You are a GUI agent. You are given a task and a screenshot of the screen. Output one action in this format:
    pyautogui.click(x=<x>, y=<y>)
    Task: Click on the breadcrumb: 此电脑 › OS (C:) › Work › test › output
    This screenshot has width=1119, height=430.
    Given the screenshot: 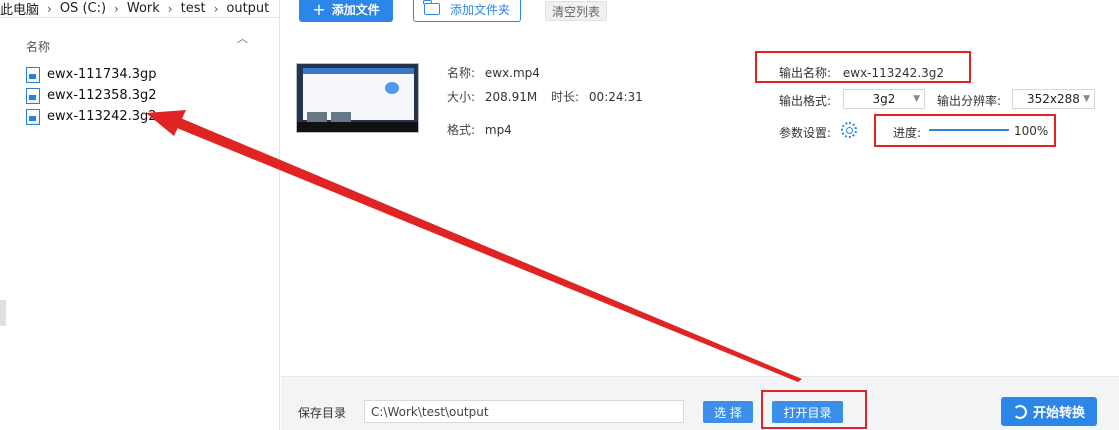 What is the action you would take?
    pyautogui.click(x=140, y=9)
    